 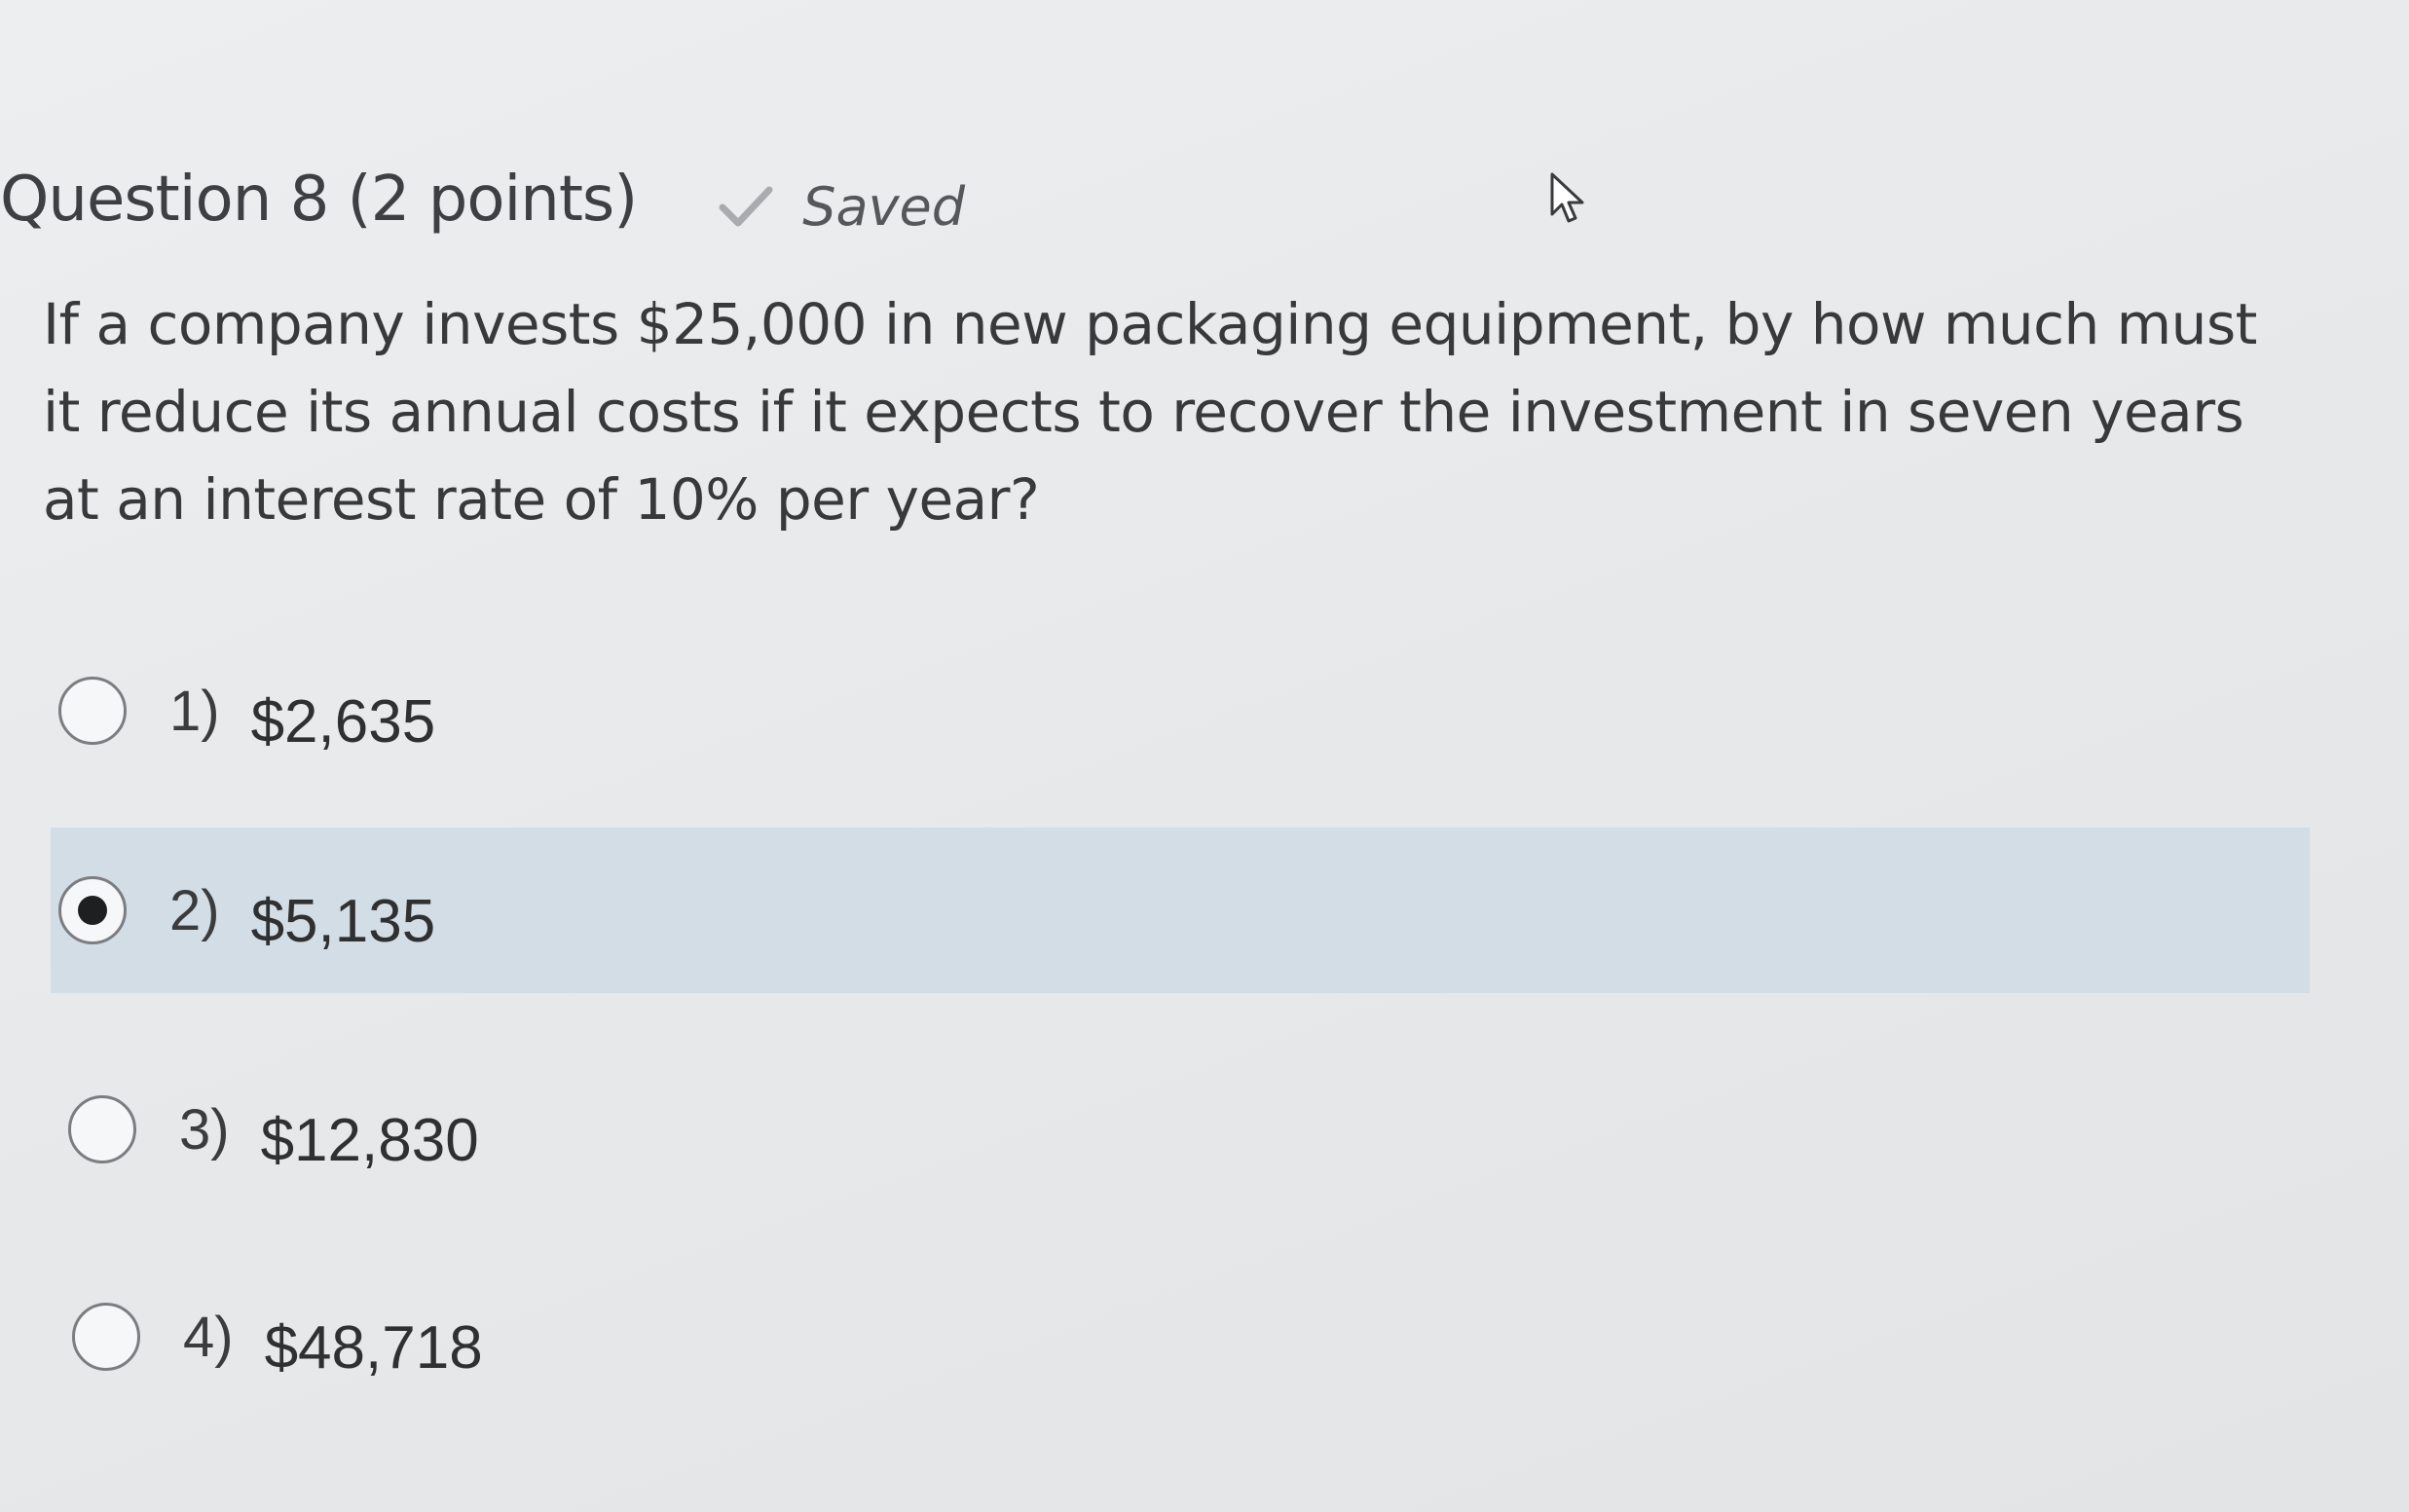 I want to click on radio-dot-icon, so click(x=92, y=910).